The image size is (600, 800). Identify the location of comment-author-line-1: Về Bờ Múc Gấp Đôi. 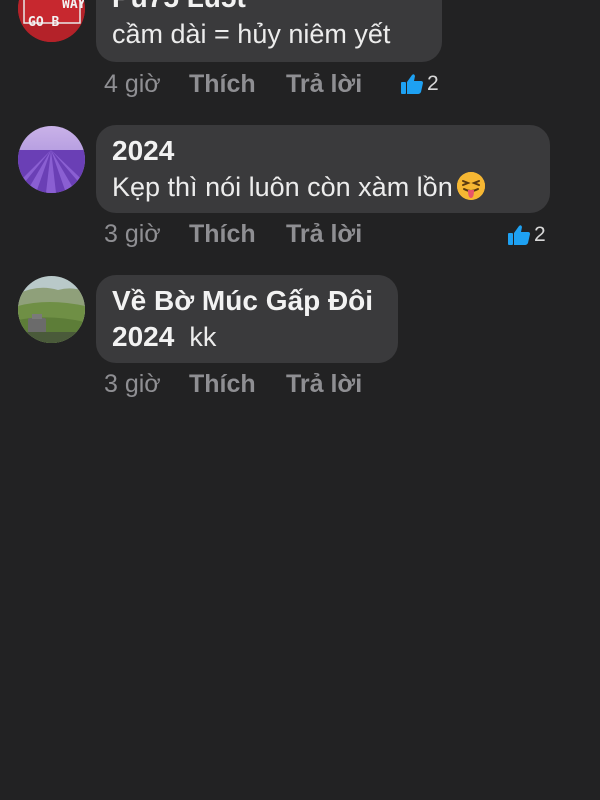
(243, 300).